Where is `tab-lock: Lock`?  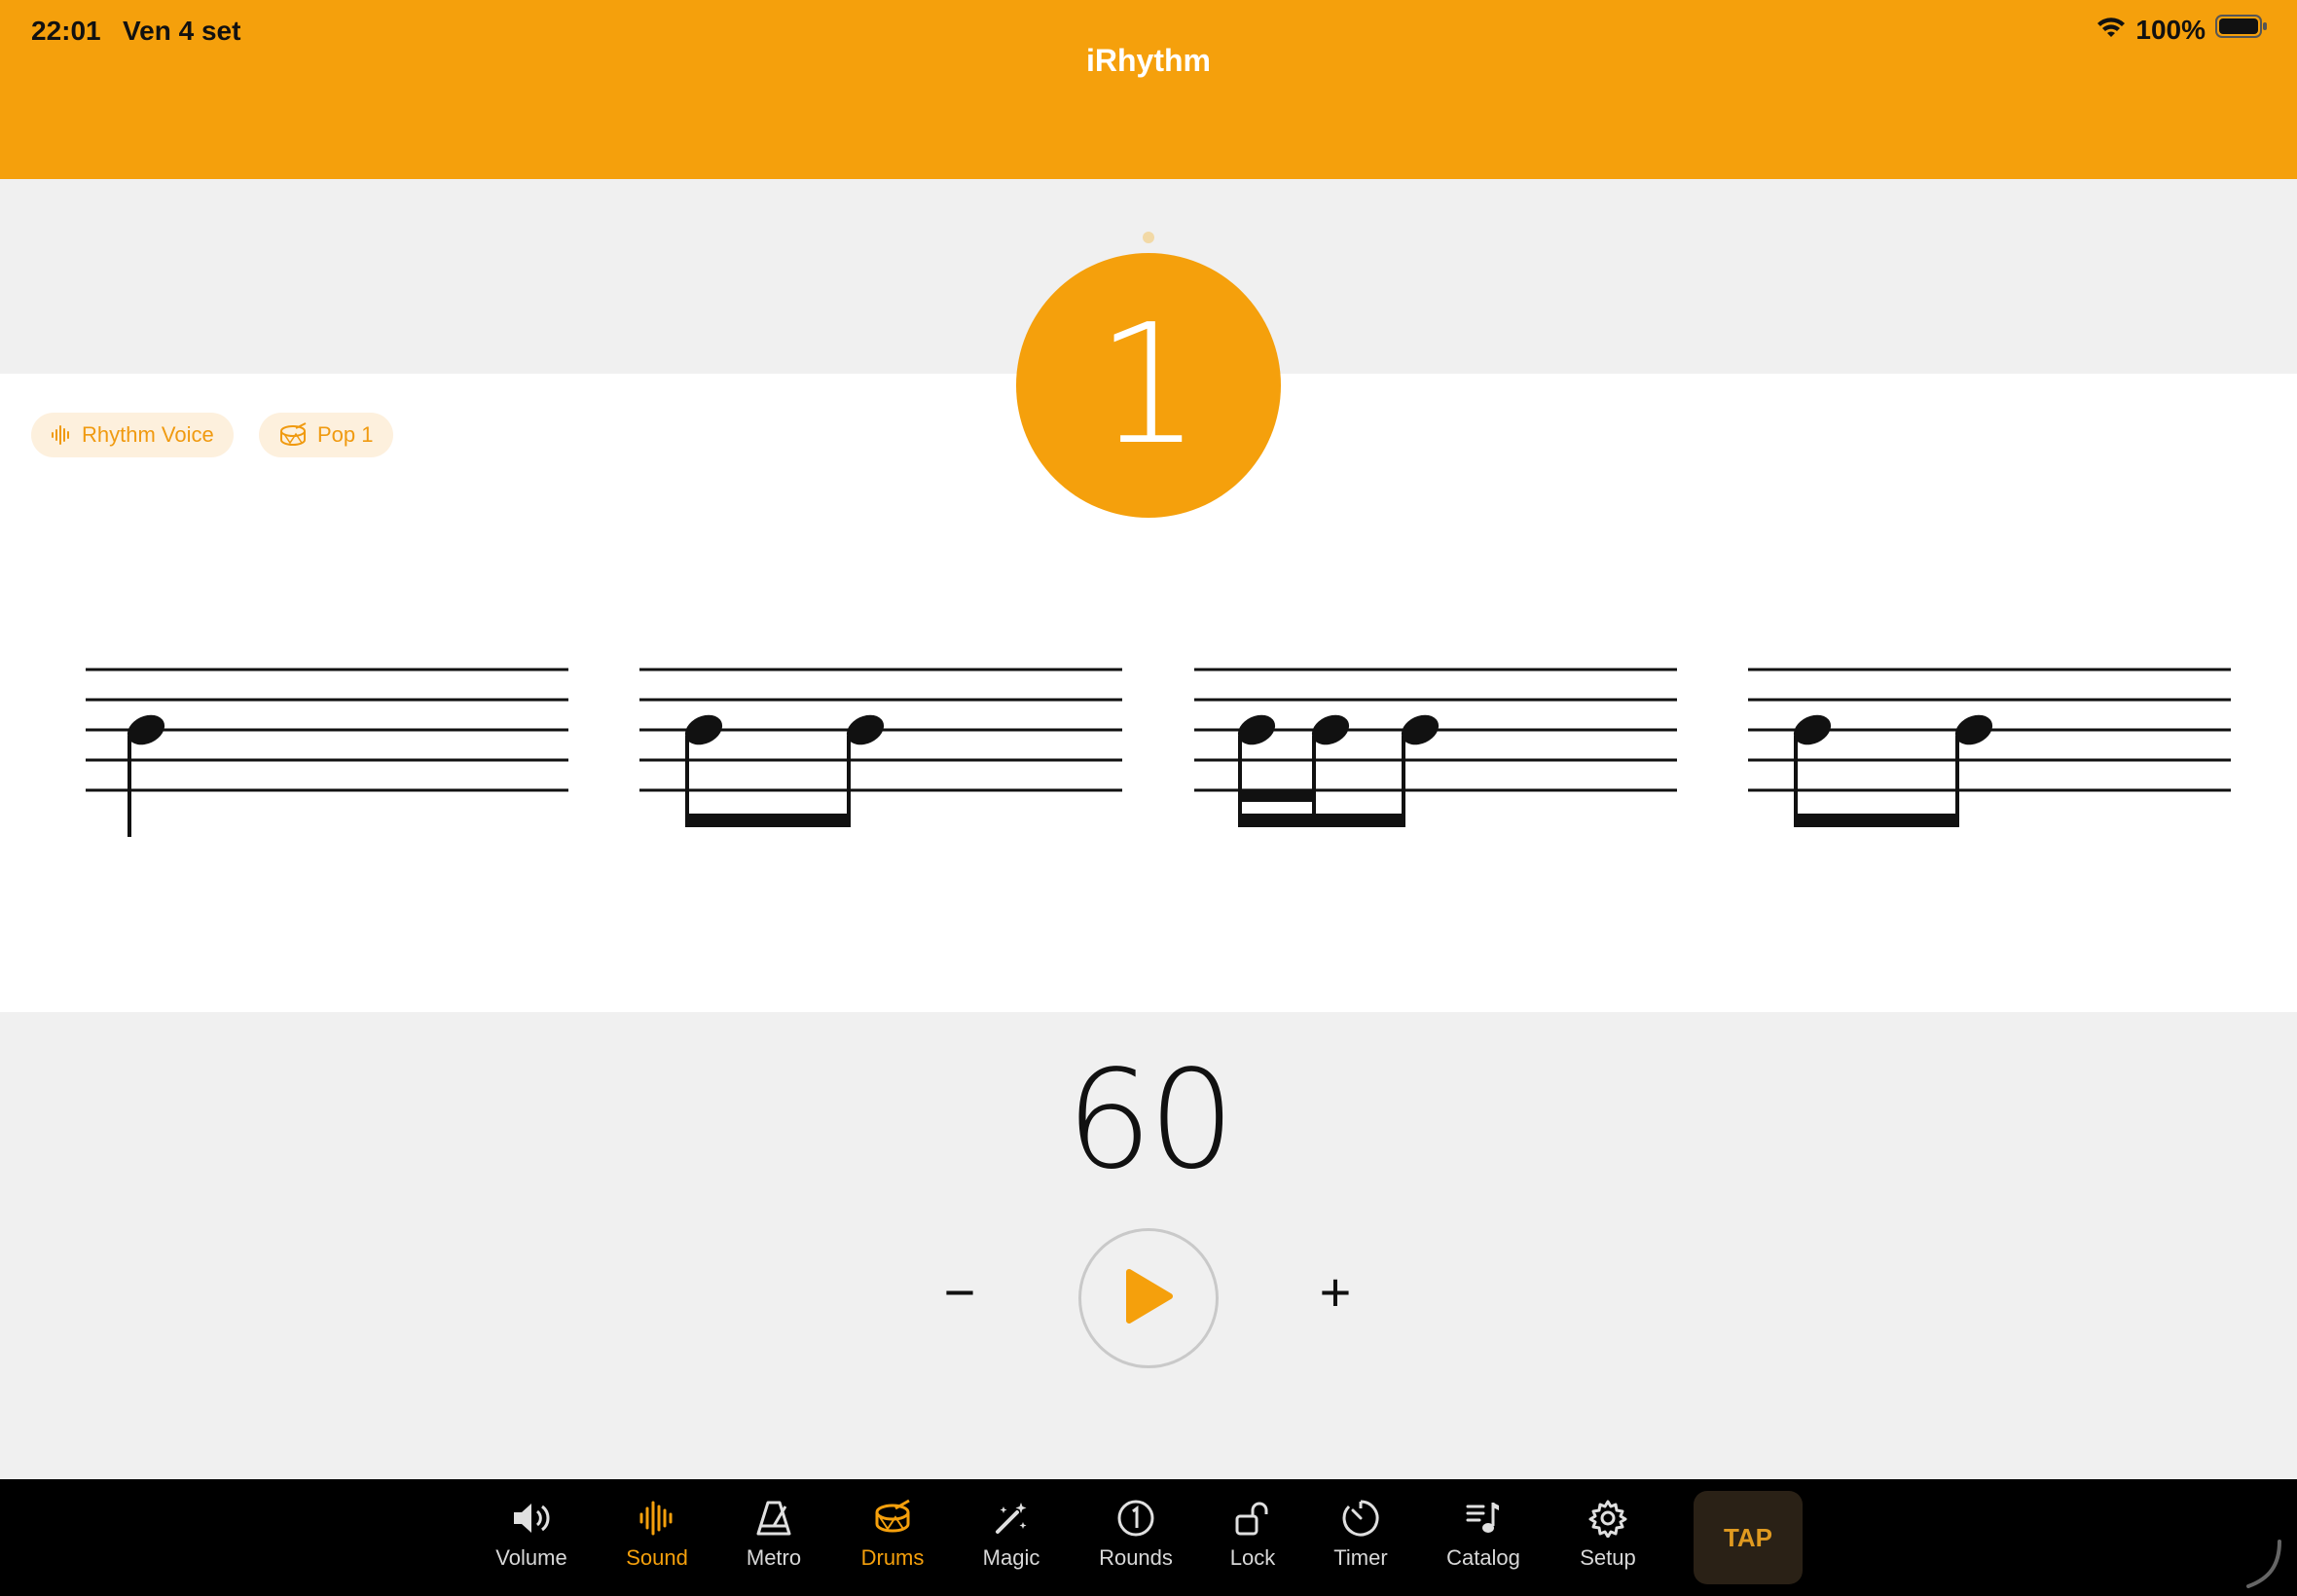 tab-lock: Lock is located at coordinates (1252, 1534).